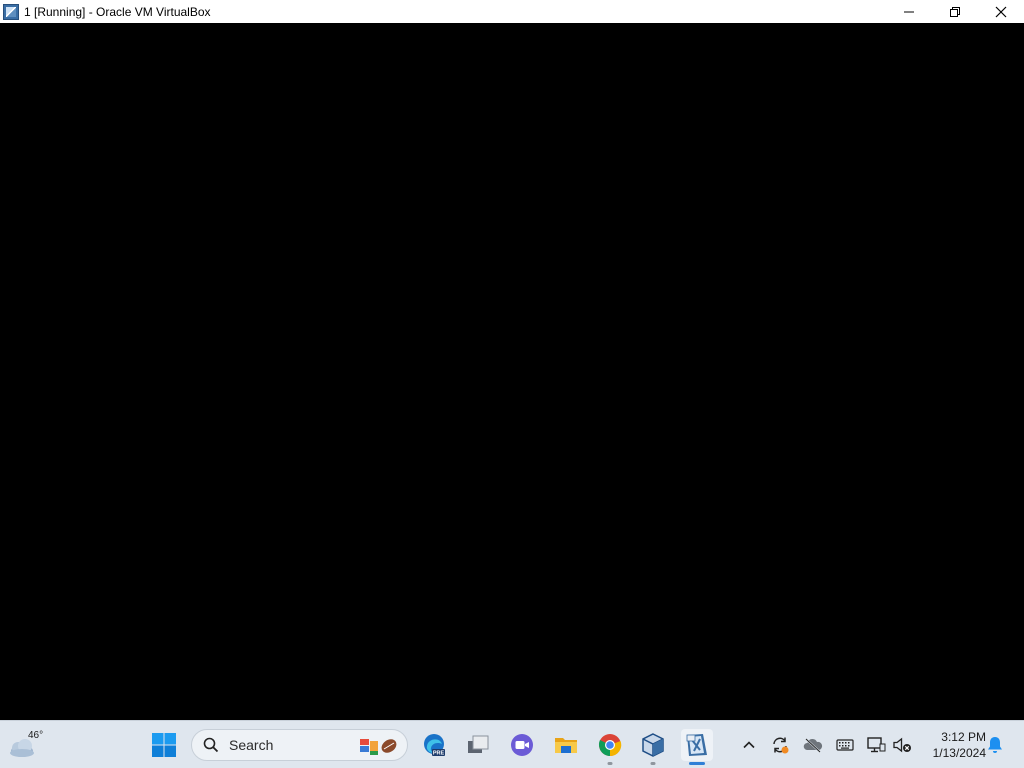  Describe the element at coordinates (439, 754) in the screenshot. I see `svg-text: PRE` at that location.